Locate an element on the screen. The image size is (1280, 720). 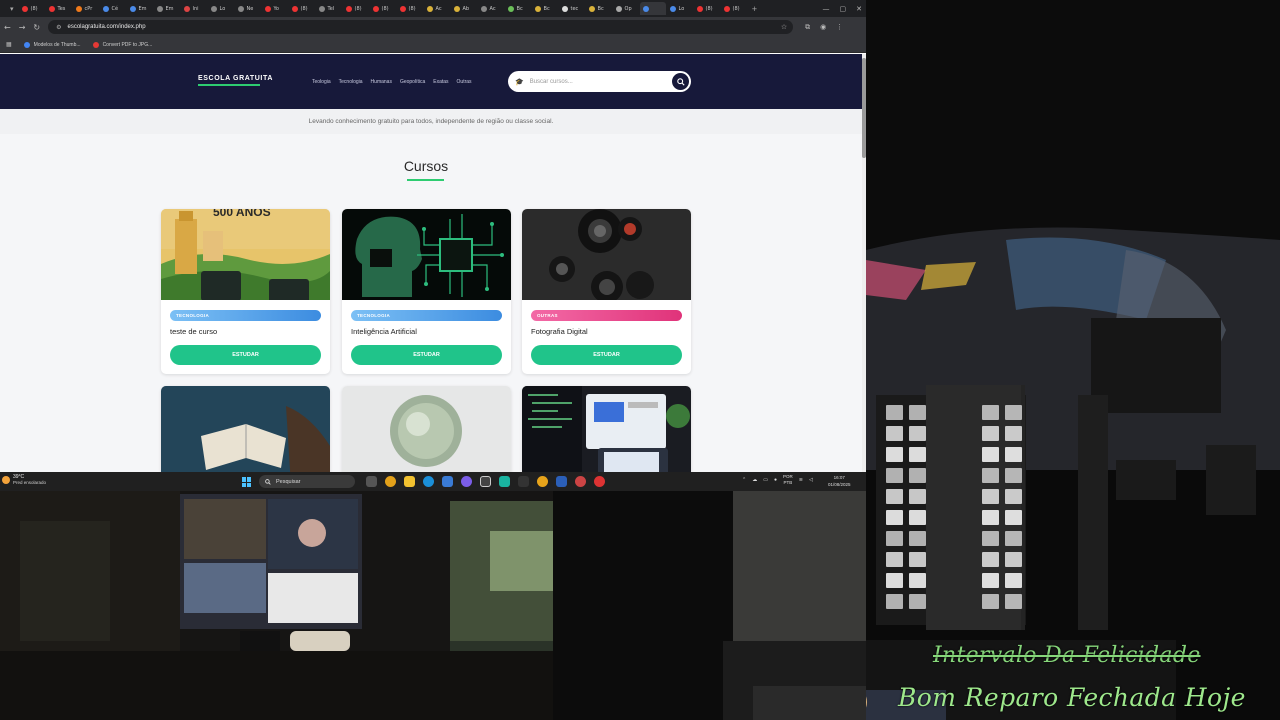
discord-icon is located at coordinates (466, 481).